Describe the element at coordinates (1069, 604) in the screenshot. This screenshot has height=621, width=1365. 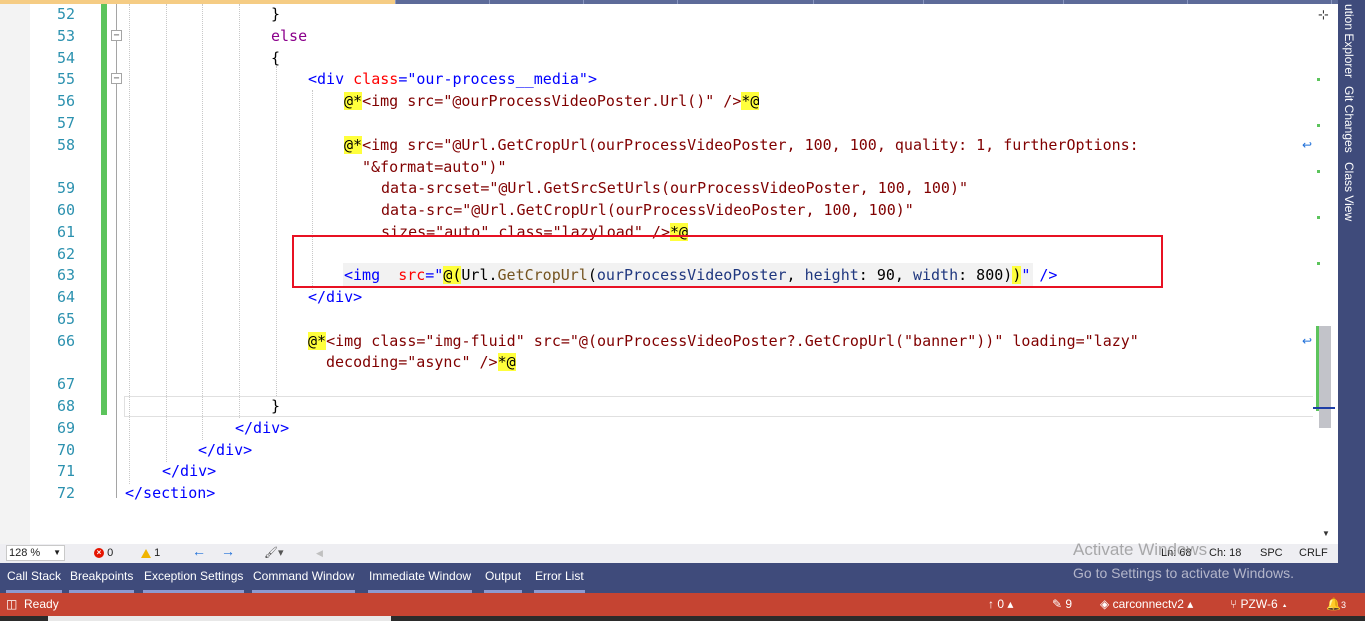
I see `pending-changes-count: 9` at that location.